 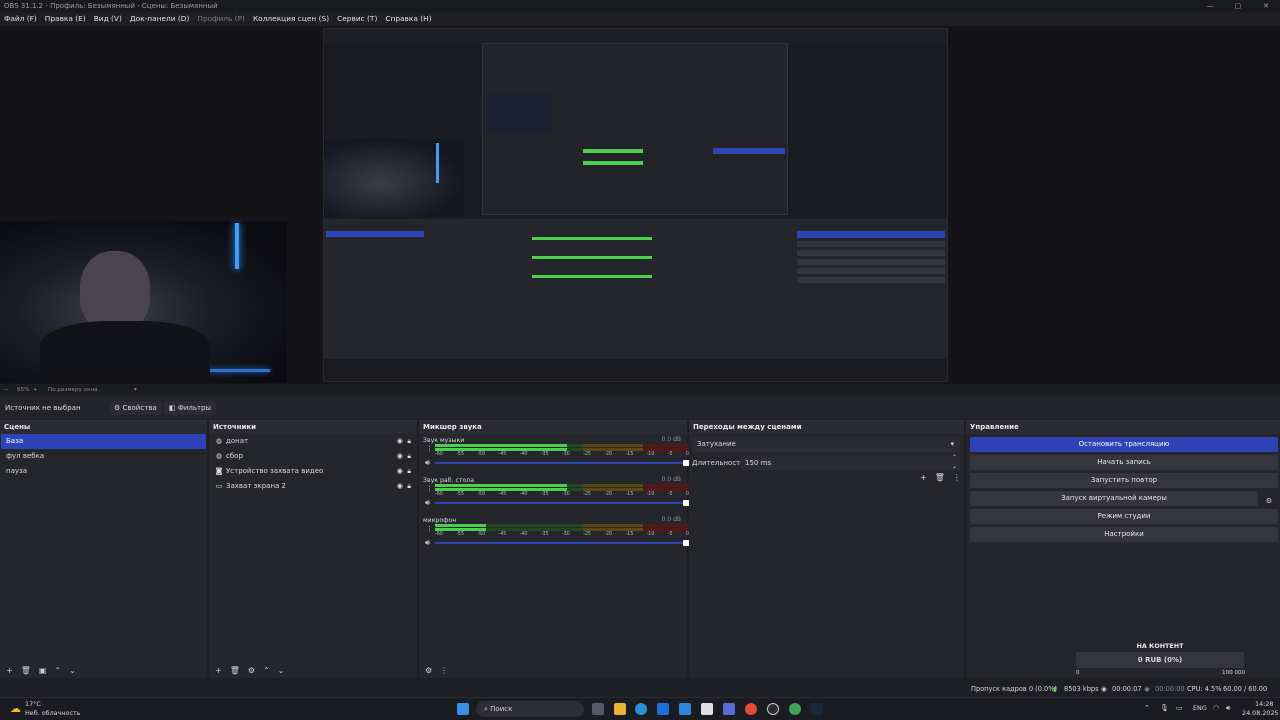 What do you see at coordinates (444, 670) in the screenshot?
I see `mixer-menu-icon: ⋮` at bounding box center [444, 670].